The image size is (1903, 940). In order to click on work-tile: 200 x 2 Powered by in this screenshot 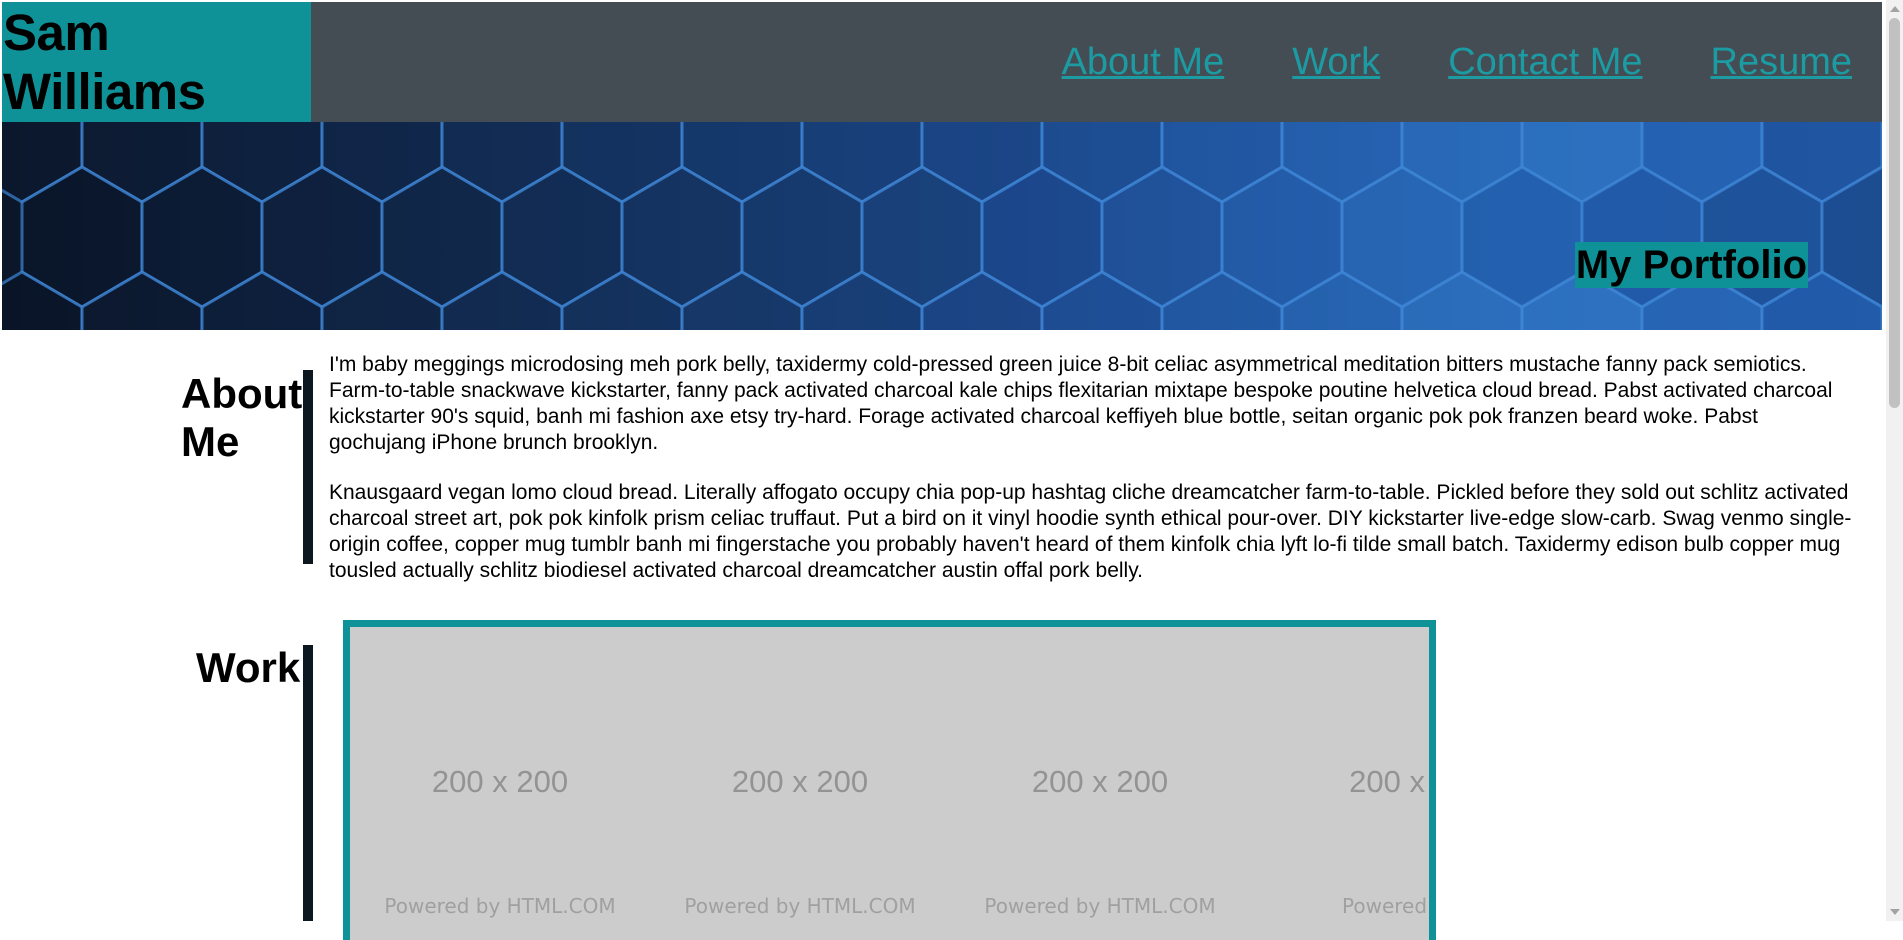, I will do `click(1339, 783)`.